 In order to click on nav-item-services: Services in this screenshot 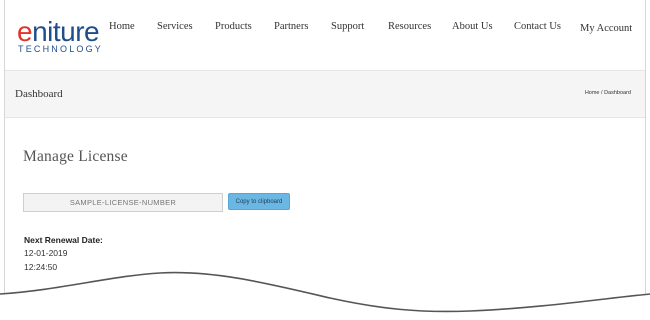, I will do `click(175, 26)`.